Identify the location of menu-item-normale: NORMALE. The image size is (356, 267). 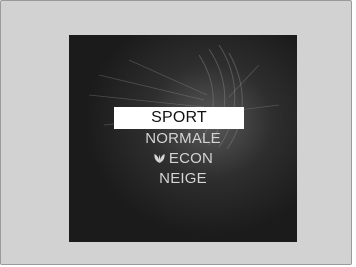
(183, 139).